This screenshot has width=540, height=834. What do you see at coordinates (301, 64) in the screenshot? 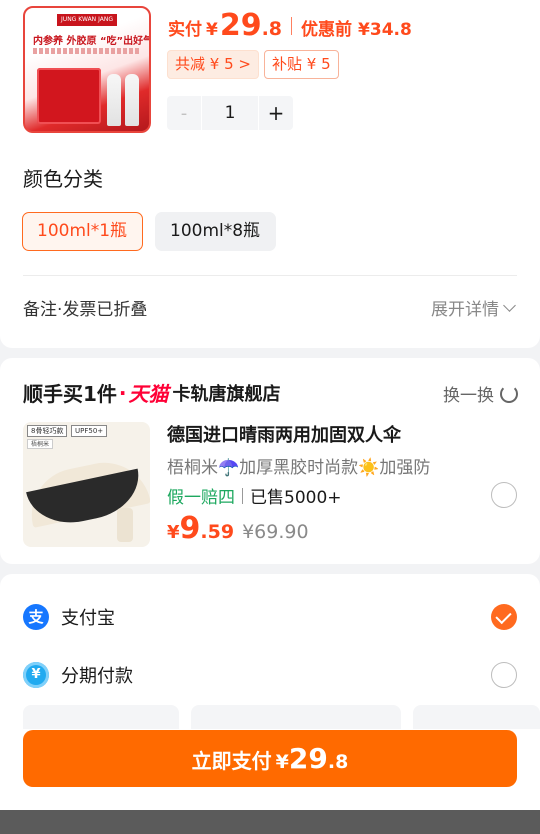
I see `subsidy-tag: 补贴 ¥ 5` at bounding box center [301, 64].